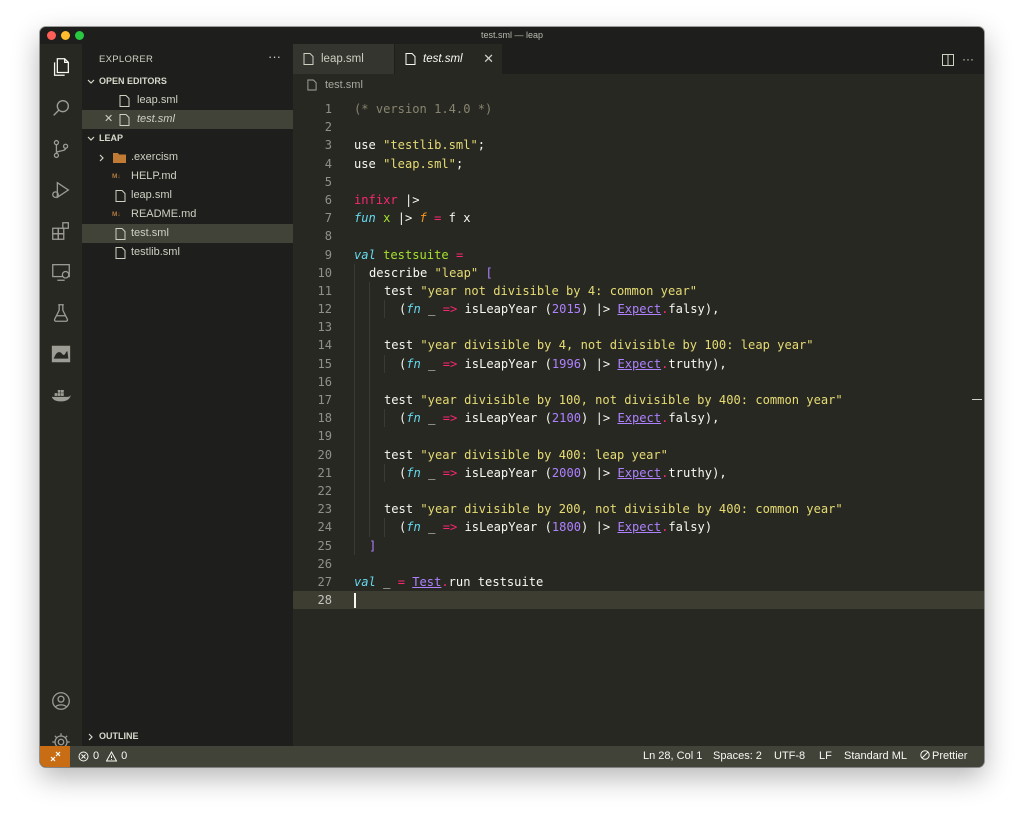 The width and height of the screenshot is (1024, 820). I want to click on open-editor-item: ✕ test.sml, so click(187, 119).